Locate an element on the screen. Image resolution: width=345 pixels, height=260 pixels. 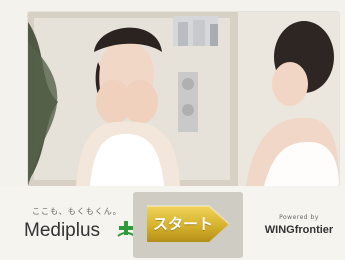
powered-by: Powered by WINGfrontier is located at coordinates (299, 229).